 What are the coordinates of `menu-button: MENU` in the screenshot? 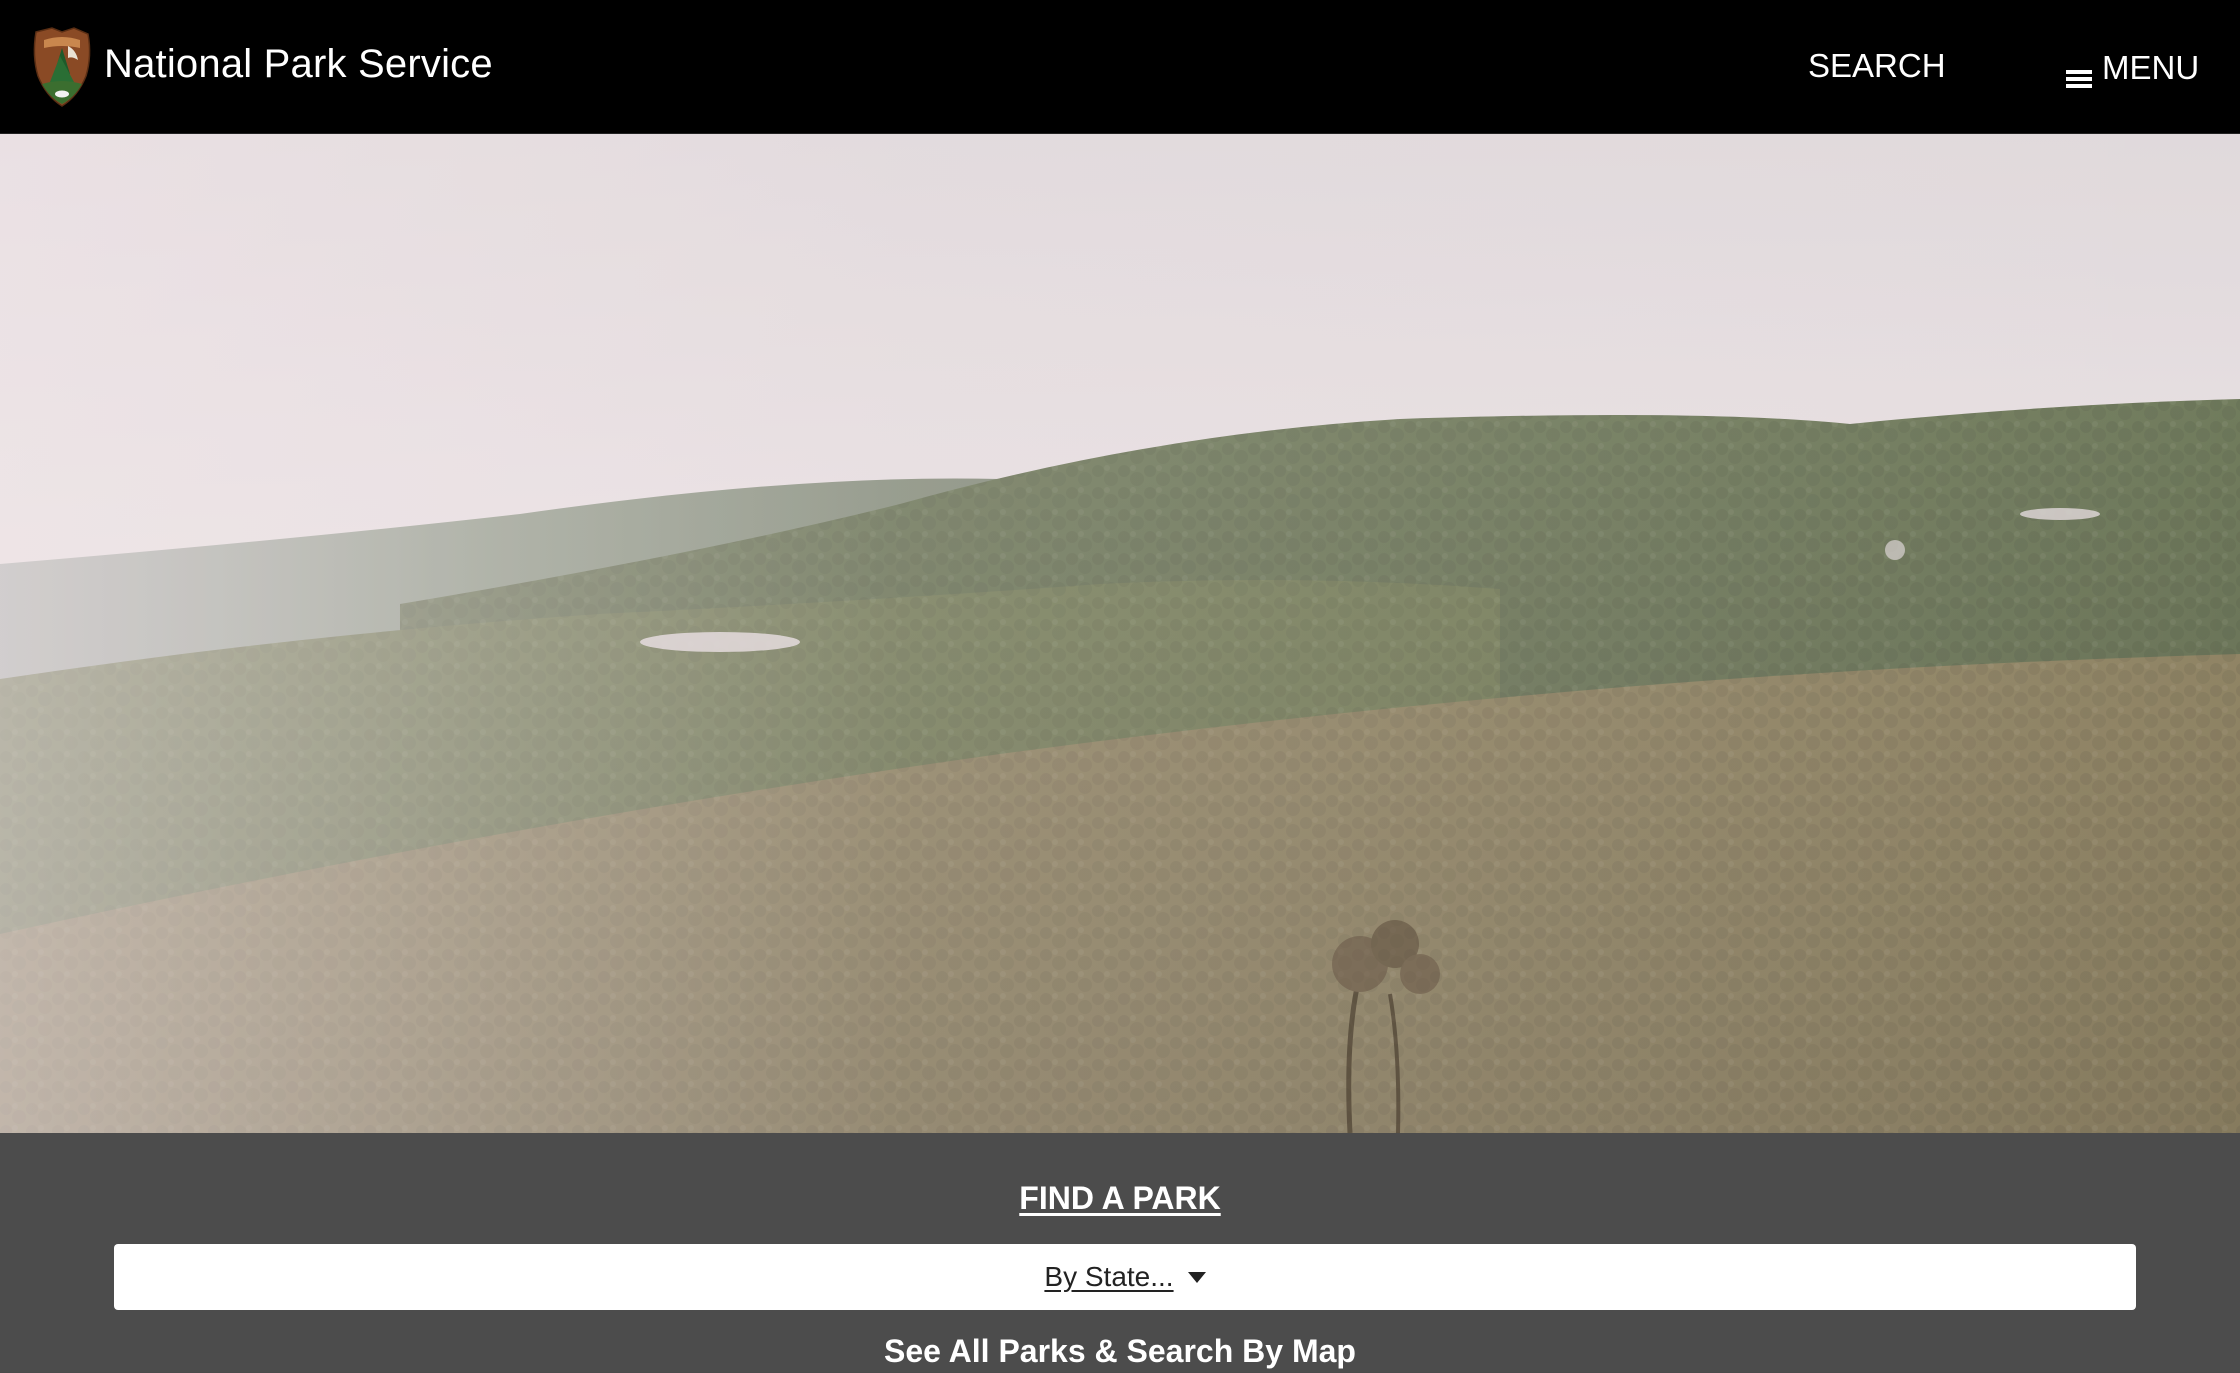 It's located at (2132, 68).